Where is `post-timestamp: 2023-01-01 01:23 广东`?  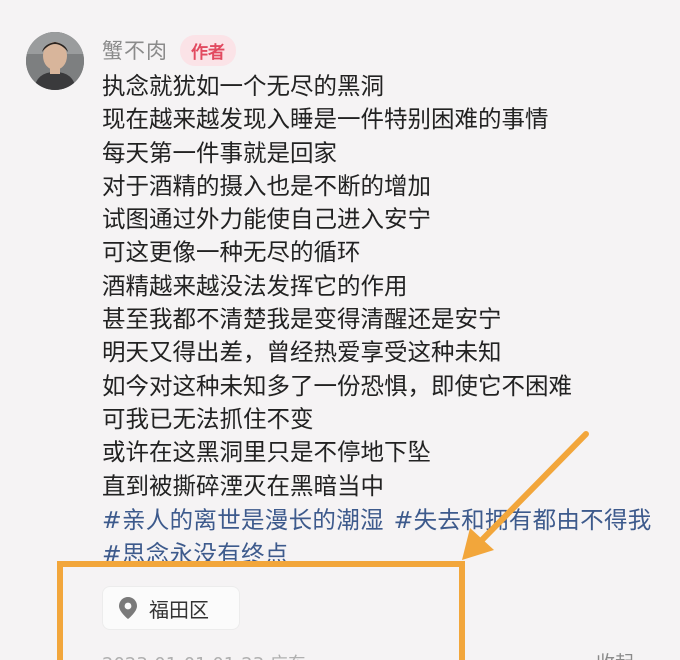 post-timestamp: 2023-01-01 01:23 广东 is located at coordinates (204, 655).